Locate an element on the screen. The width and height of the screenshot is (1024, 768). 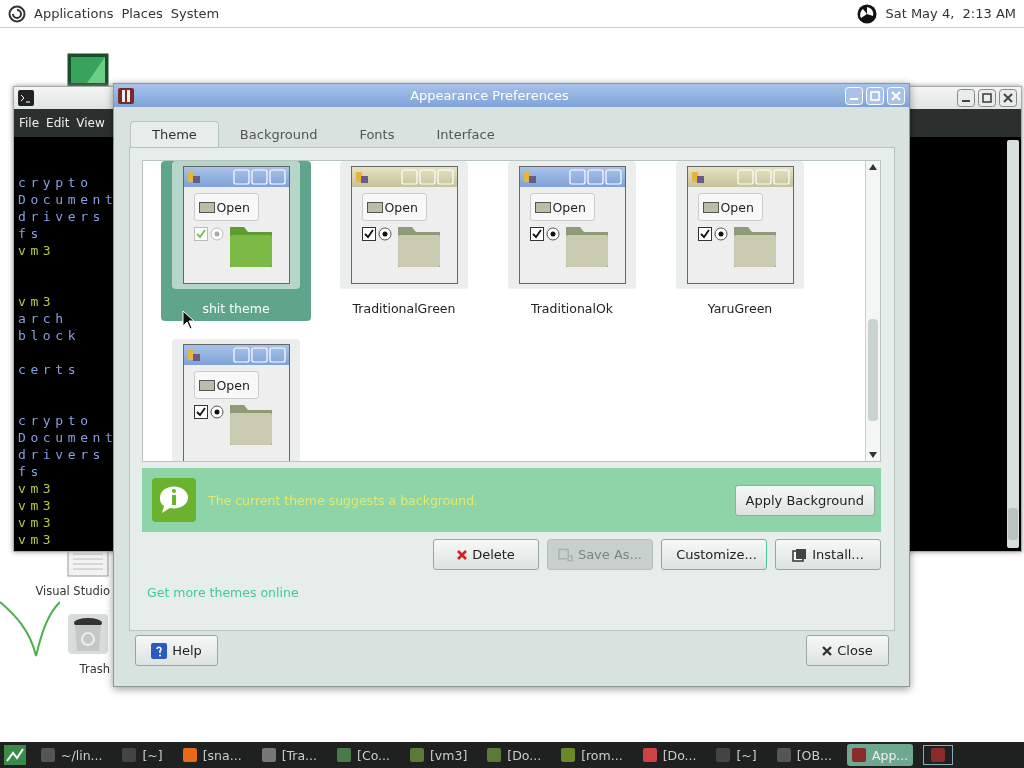
start-icon is located at coordinates (15, 755).